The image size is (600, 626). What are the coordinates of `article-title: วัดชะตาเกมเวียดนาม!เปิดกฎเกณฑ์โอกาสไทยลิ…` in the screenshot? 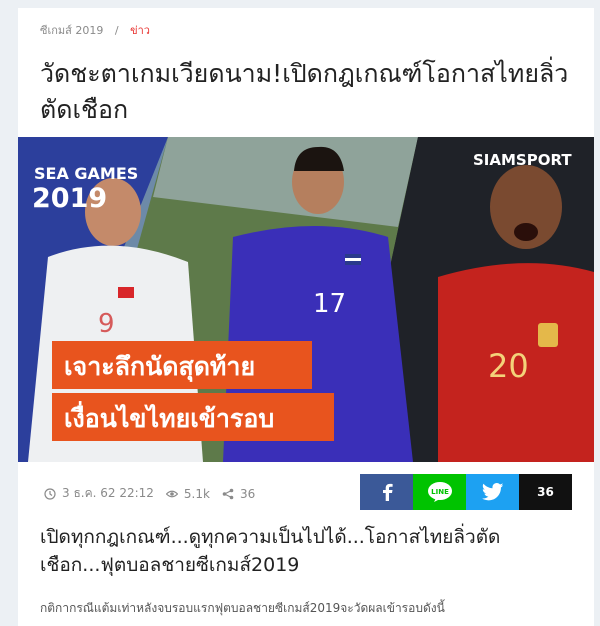 It's located at (304, 91).